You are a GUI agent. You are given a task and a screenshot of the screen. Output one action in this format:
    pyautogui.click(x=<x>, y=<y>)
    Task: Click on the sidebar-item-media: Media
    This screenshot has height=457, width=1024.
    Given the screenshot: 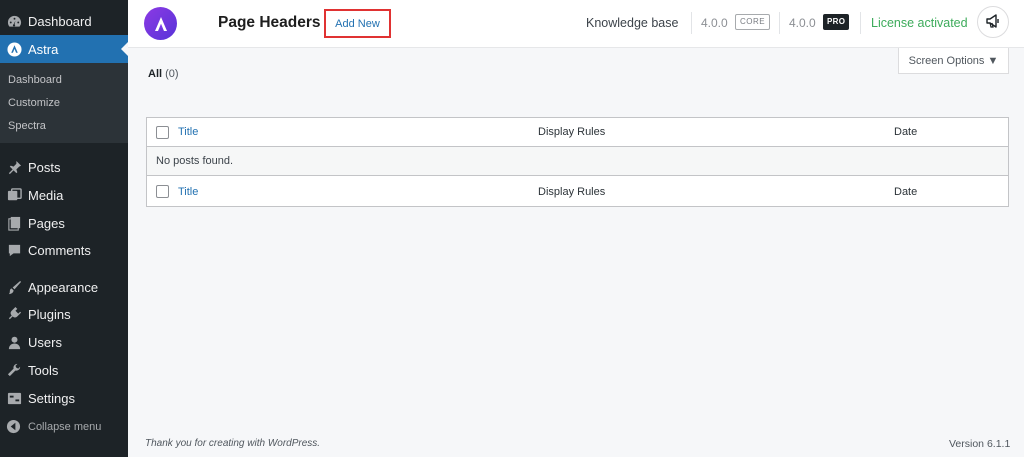 What is the action you would take?
    pyautogui.click(x=64, y=195)
    